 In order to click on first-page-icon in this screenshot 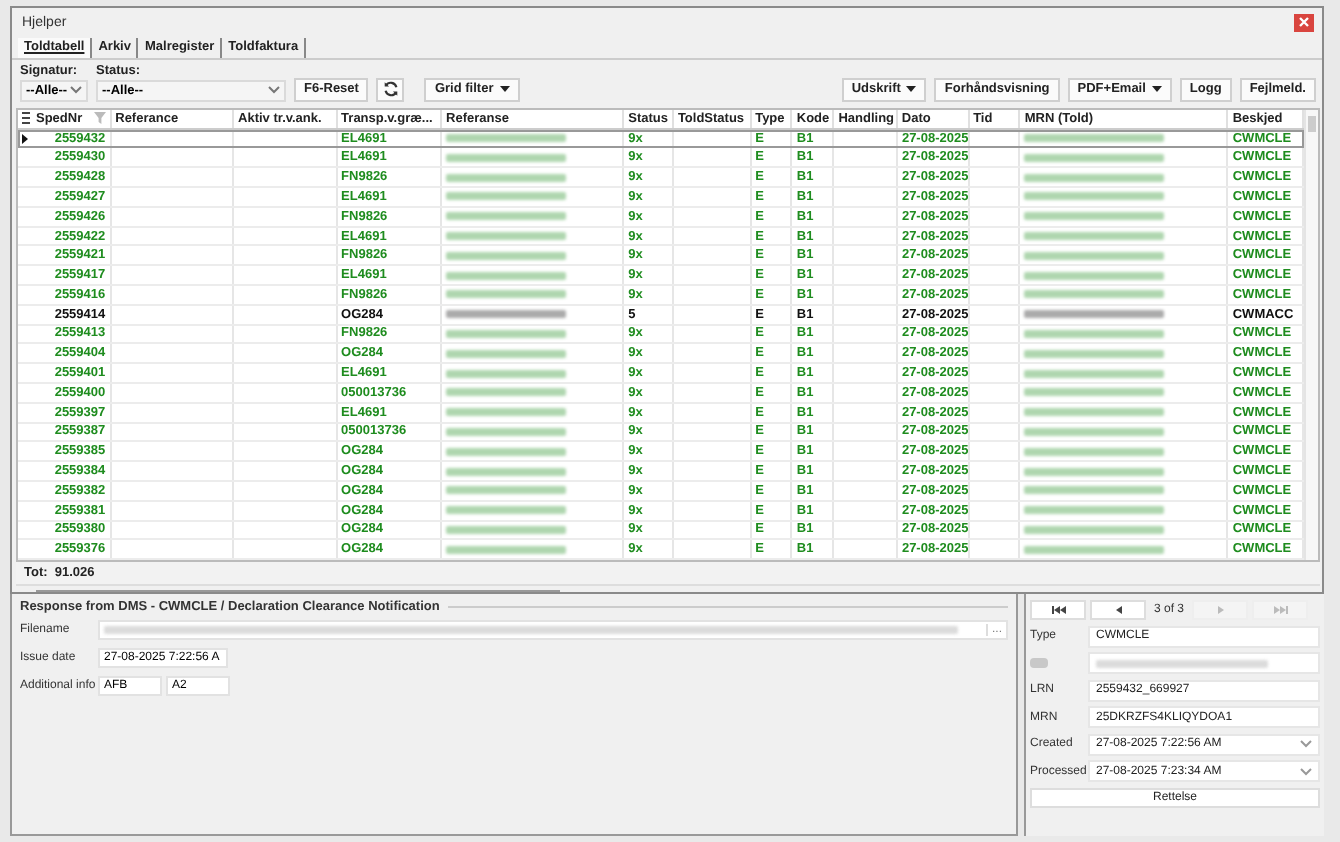, I will do `click(1058, 610)`.